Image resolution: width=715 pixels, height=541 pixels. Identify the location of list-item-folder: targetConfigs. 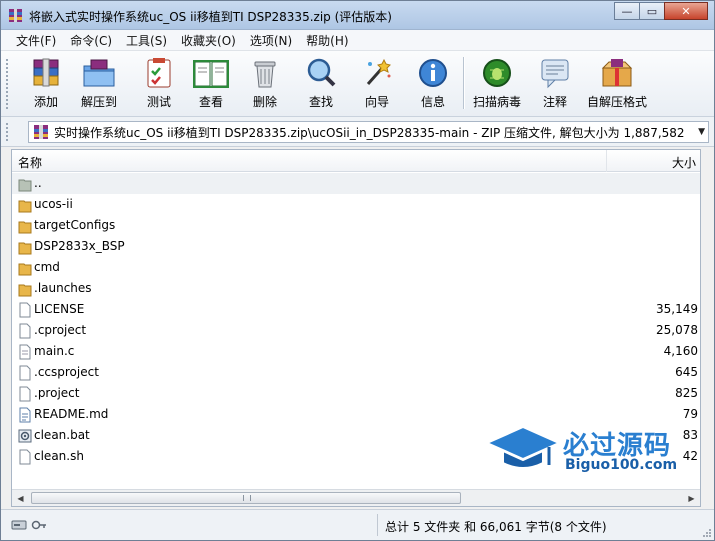
(356, 225).